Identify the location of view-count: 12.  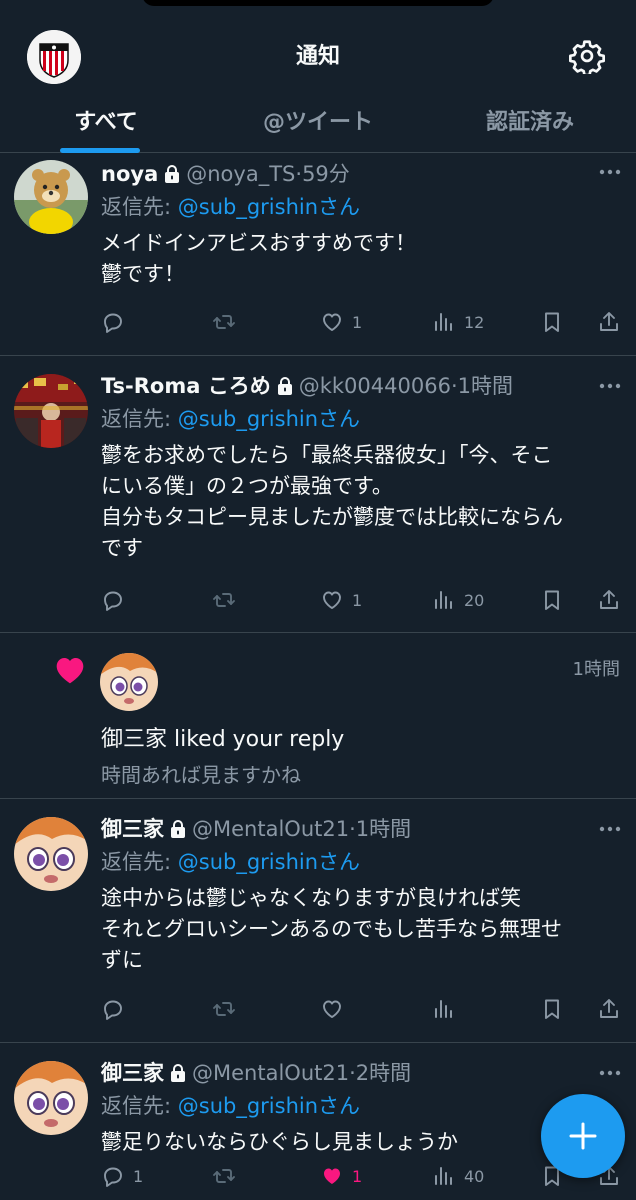
(474, 322).